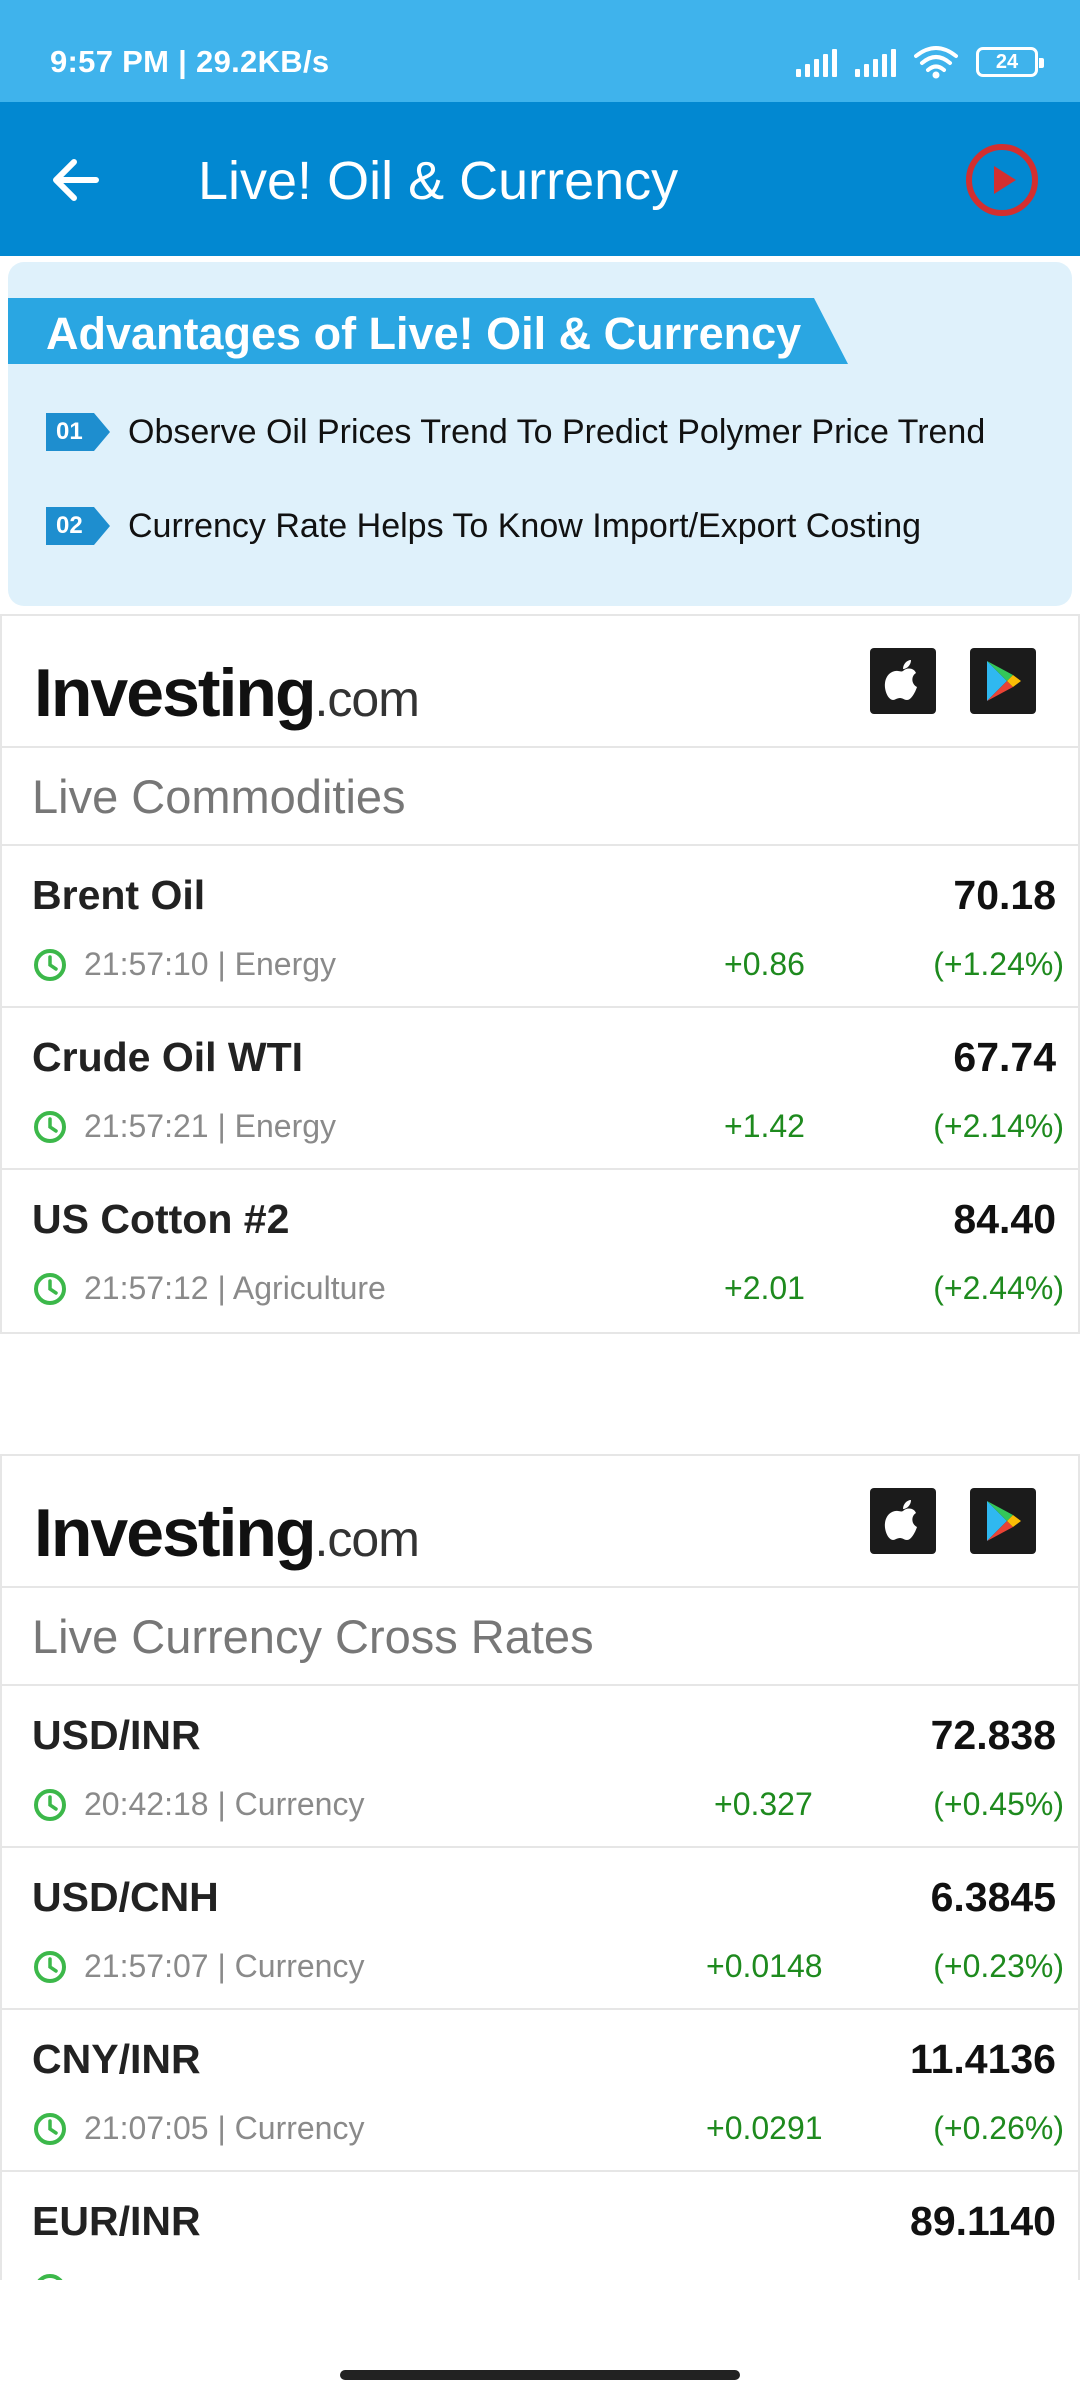 The width and height of the screenshot is (1080, 2400). I want to click on percent-change: (+1.24%), so click(998, 964).